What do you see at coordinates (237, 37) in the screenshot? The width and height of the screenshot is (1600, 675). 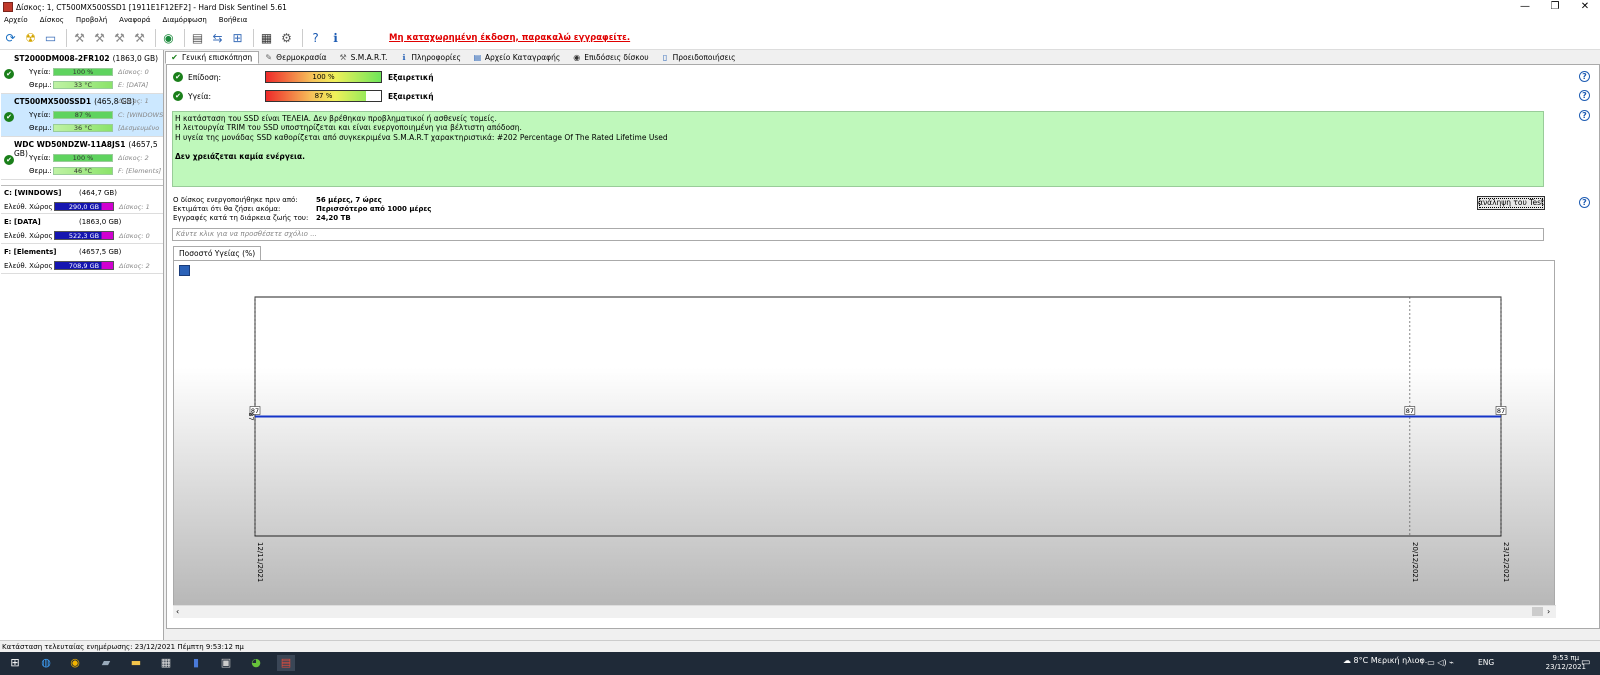 I see `network-icon: ⊞` at bounding box center [237, 37].